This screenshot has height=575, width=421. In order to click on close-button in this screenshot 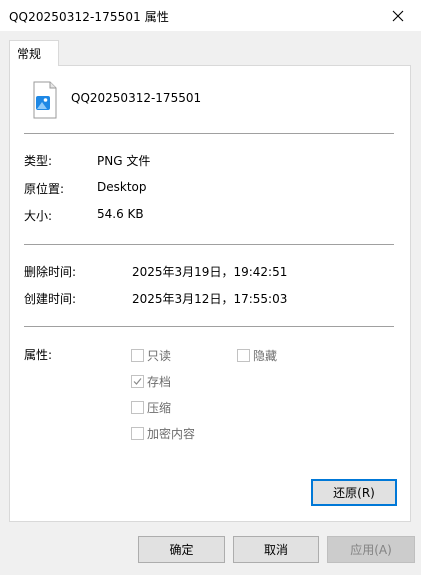, I will do `click(398, 15)`.